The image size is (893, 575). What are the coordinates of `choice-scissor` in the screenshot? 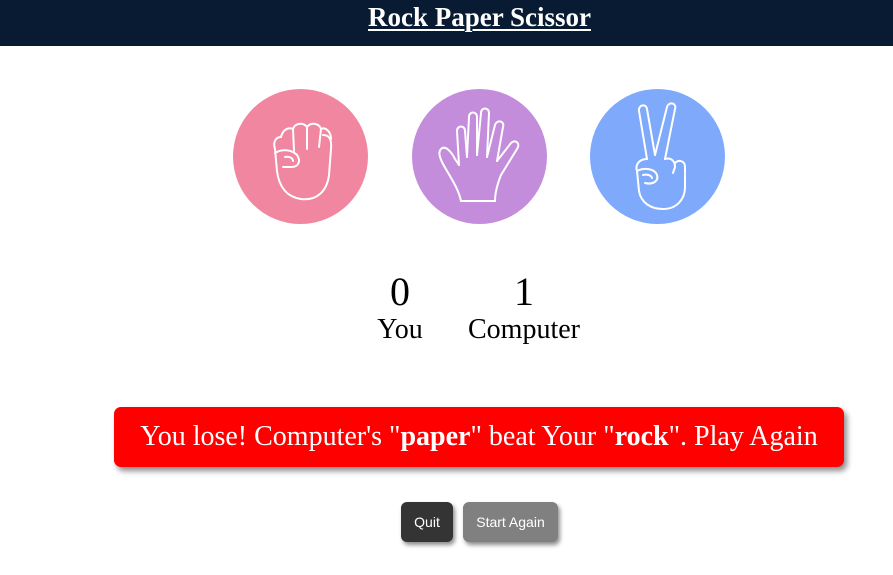 It's located at (657, 156).